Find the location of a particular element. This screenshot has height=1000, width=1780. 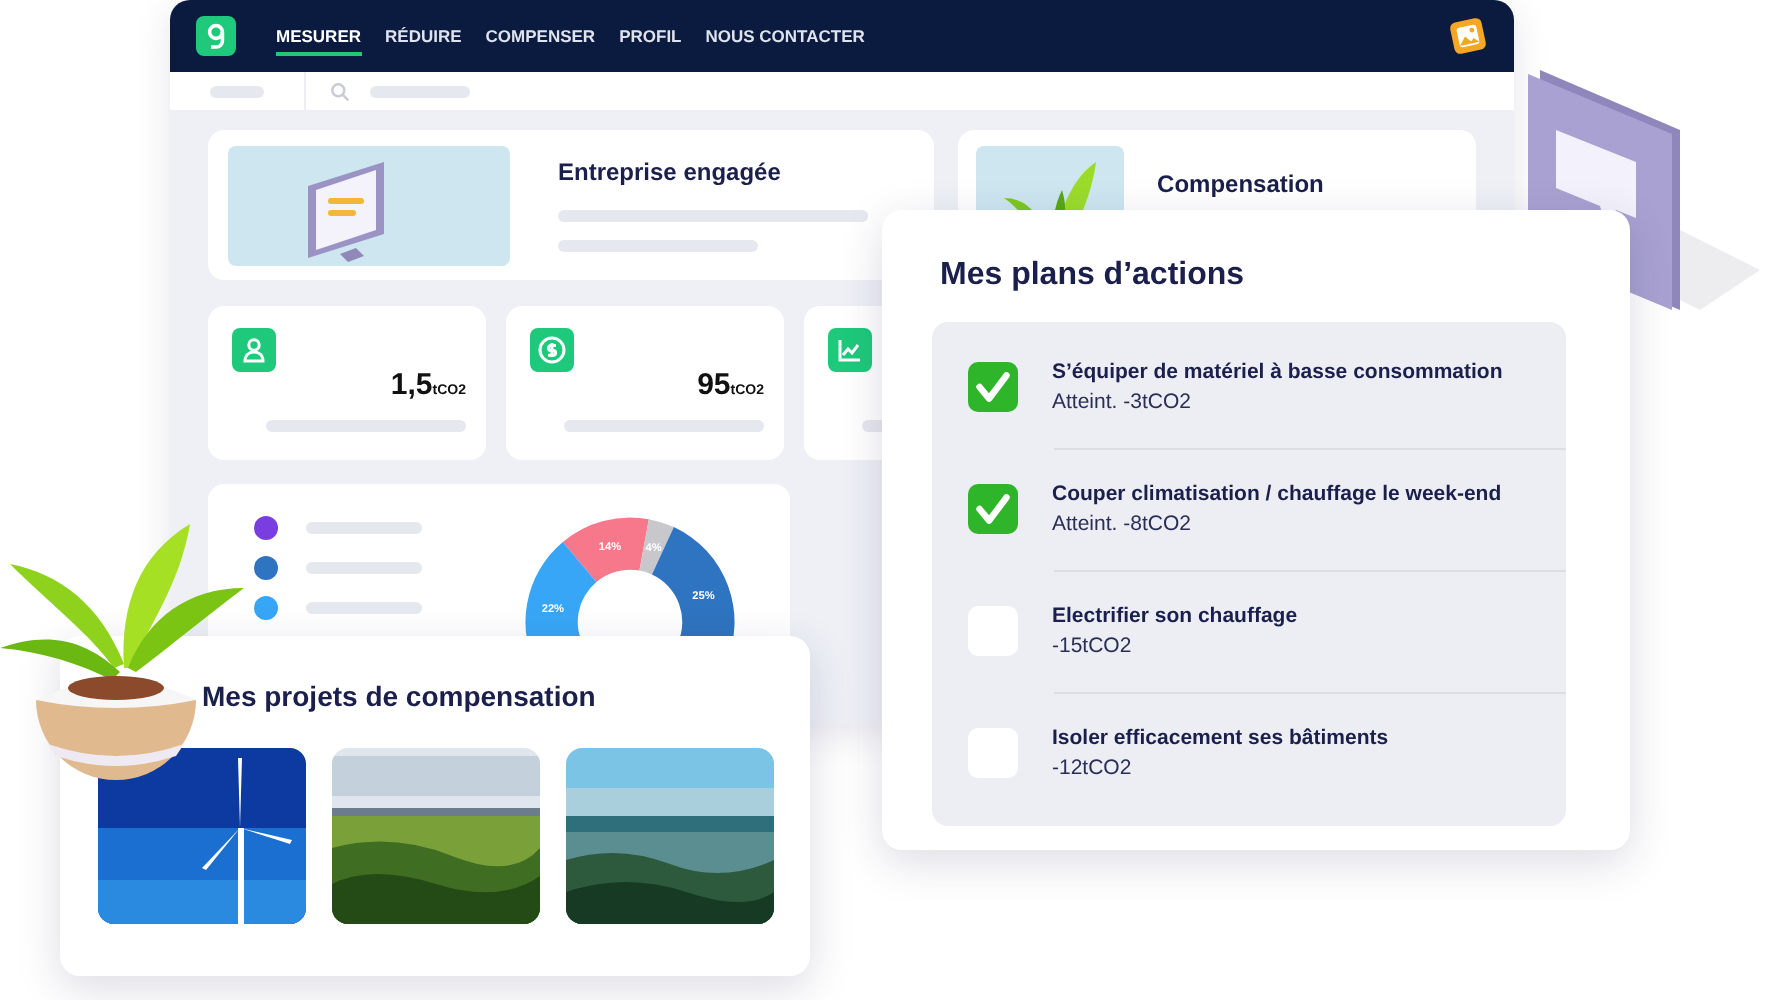

card-title: Mes plans d’actions is located at coordinates (1093, 276).